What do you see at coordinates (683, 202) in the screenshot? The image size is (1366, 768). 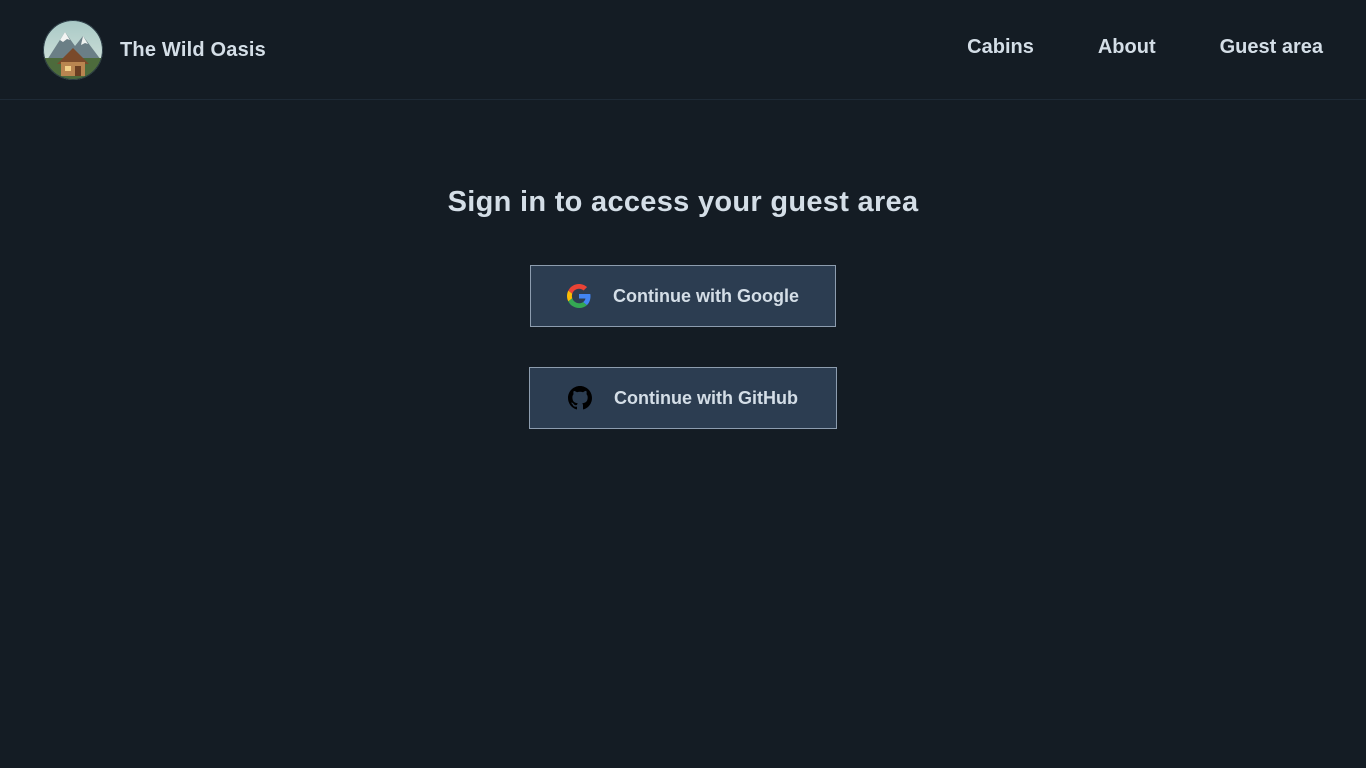 I see `page-title: Sign in to access your guest area` at bounding box center [683, 202].